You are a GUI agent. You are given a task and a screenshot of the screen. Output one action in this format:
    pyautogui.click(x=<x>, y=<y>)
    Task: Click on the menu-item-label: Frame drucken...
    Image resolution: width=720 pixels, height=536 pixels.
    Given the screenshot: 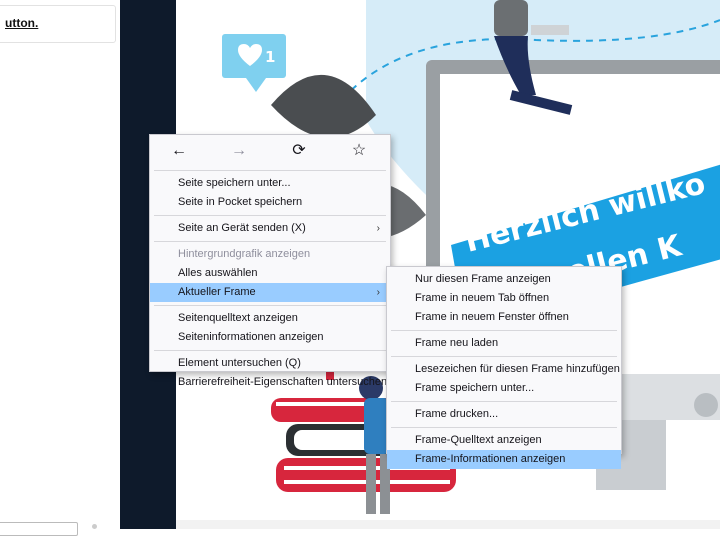 What is the action you would take?
    pyautogui.click(x=457, y=414)
    